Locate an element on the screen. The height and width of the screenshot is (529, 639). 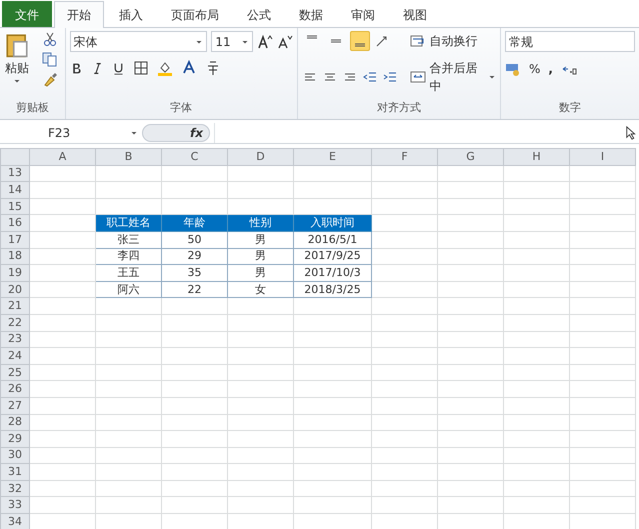
table-cell: 29 is located at coordinates (195, 256).